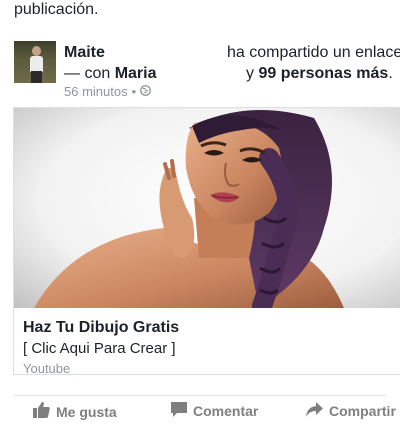 The width and height of the screenshot is (400, 425). What do you see at coordinates (96, 91) in the screenshot?
I see `timestamp: 56 minutos` at bounding box center [96, 91].